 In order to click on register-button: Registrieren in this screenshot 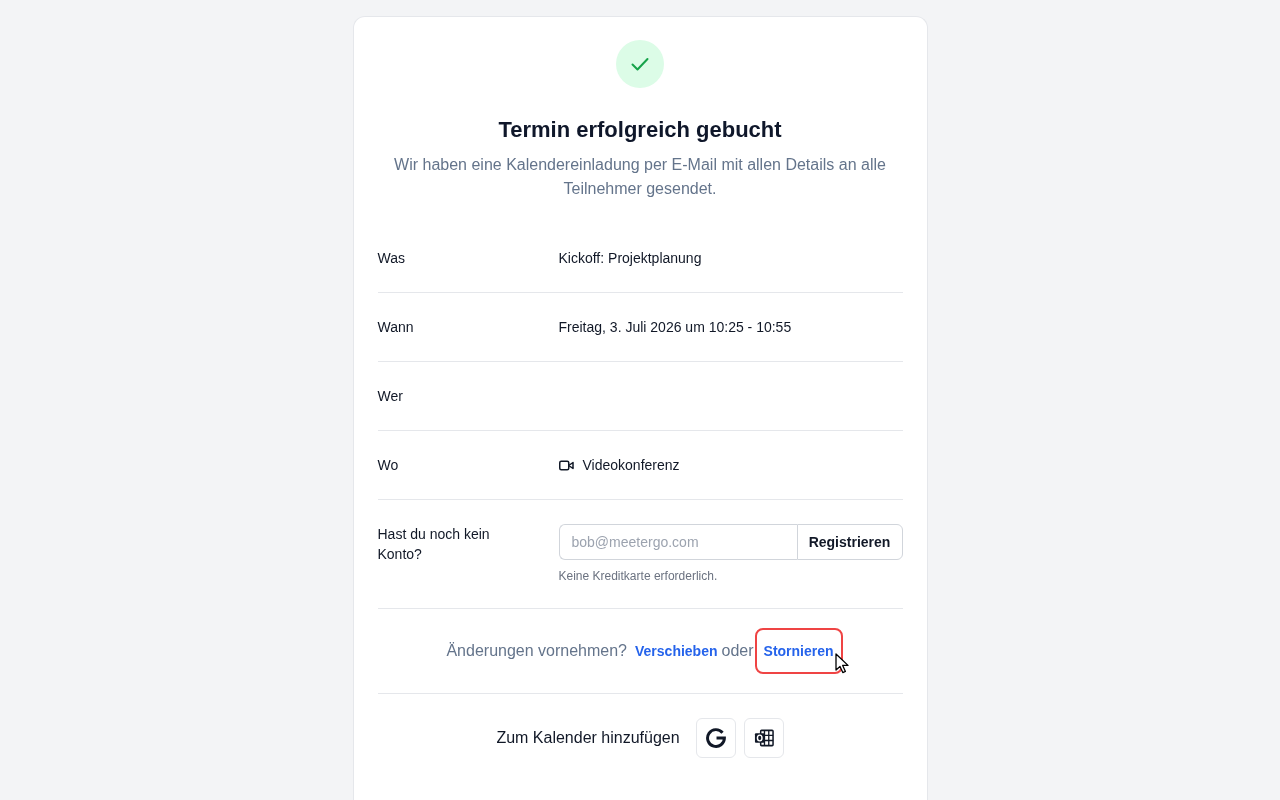, I will do `click(849, 542)`.